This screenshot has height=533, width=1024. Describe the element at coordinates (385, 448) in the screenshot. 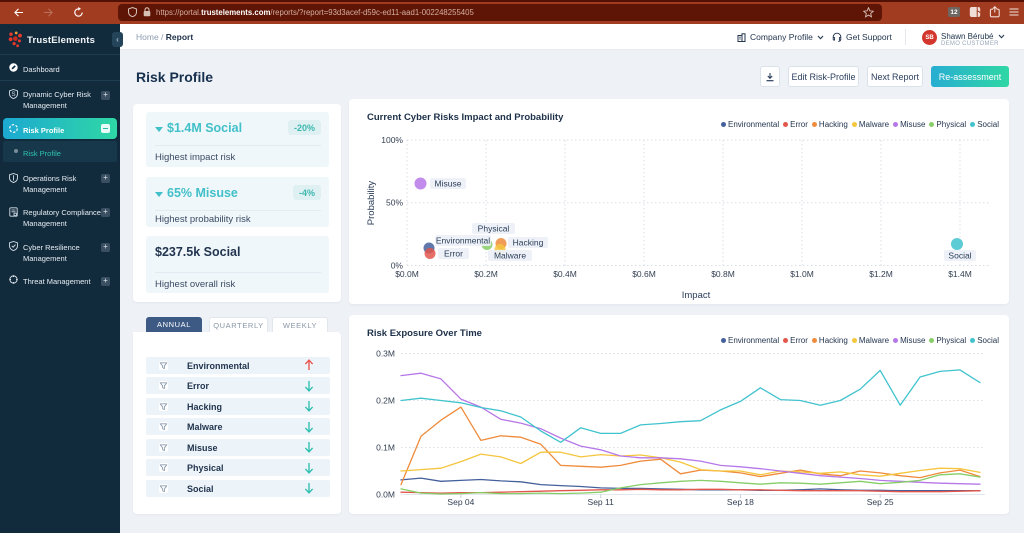

I see `svg-text: 0.1M` at that location.